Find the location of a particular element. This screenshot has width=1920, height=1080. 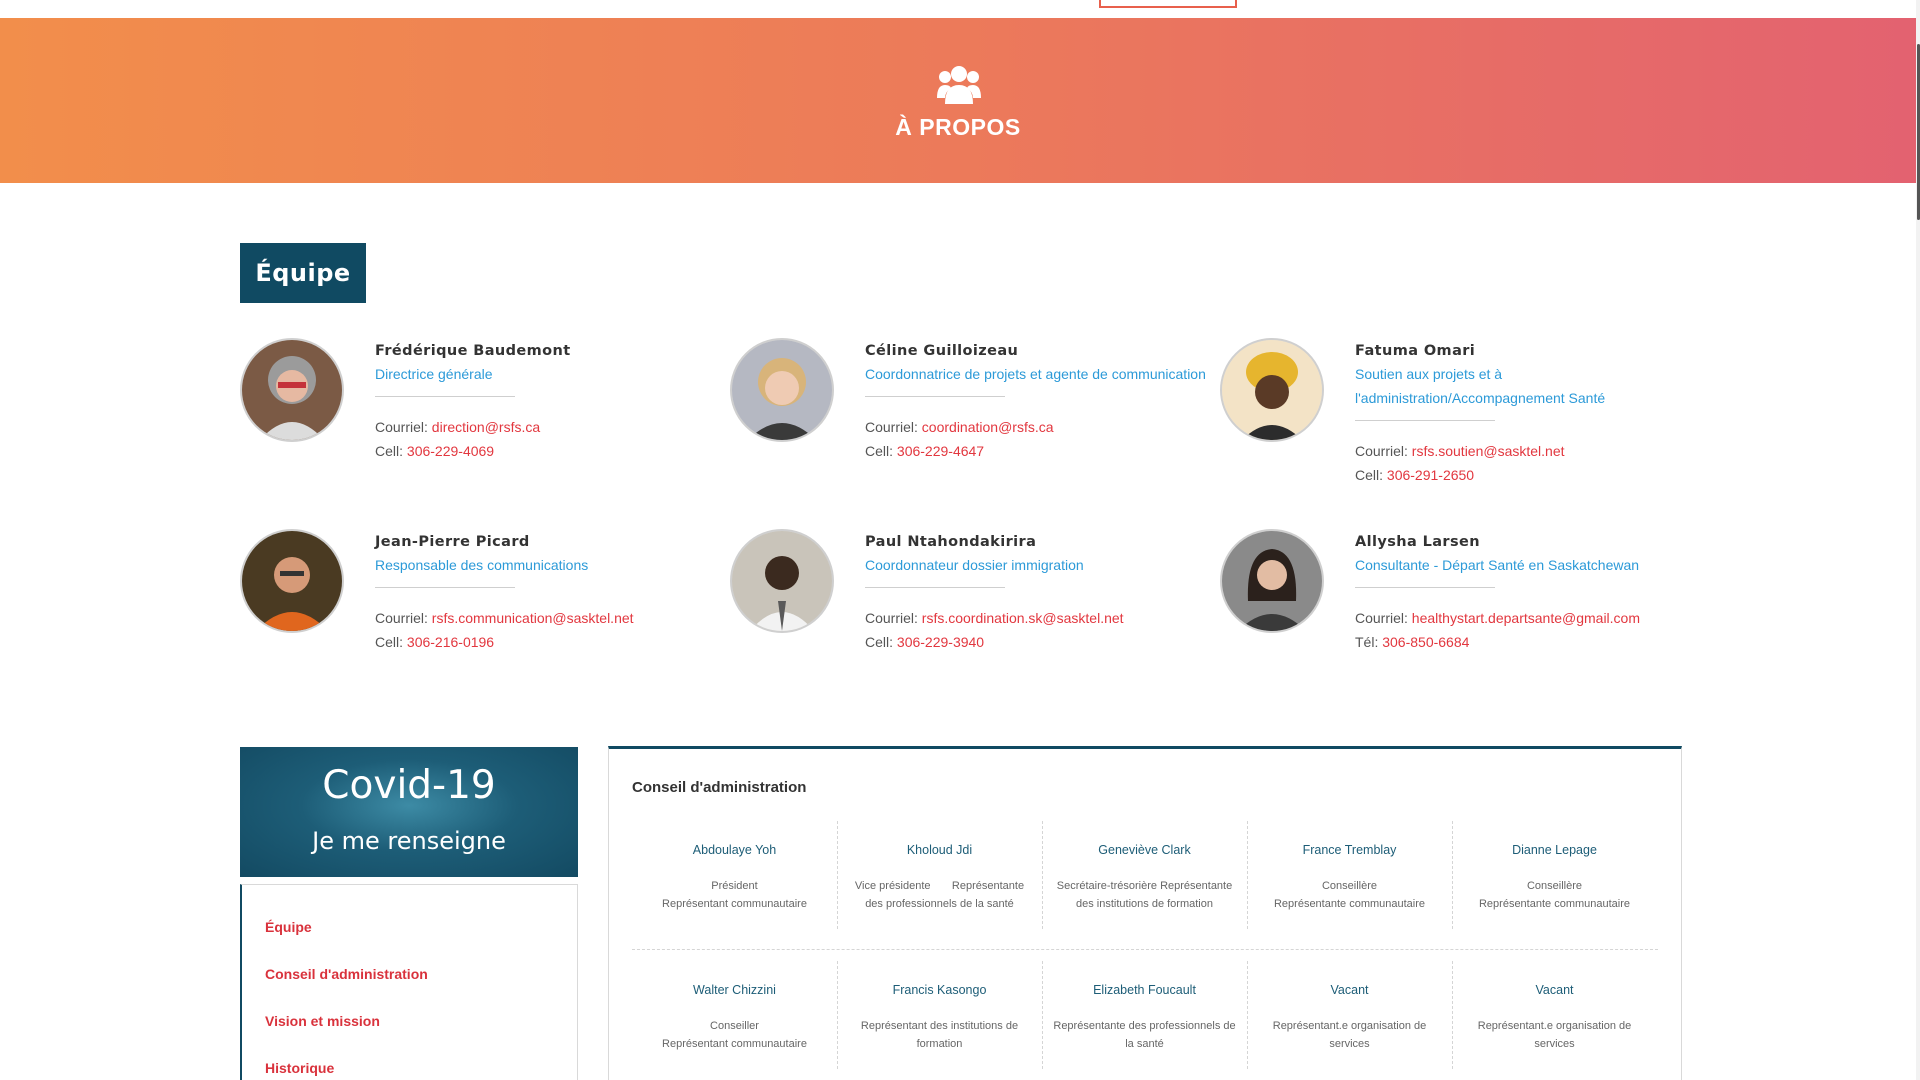

member-phone-link: 306-216-0196 is located at coordinates (450, 642).